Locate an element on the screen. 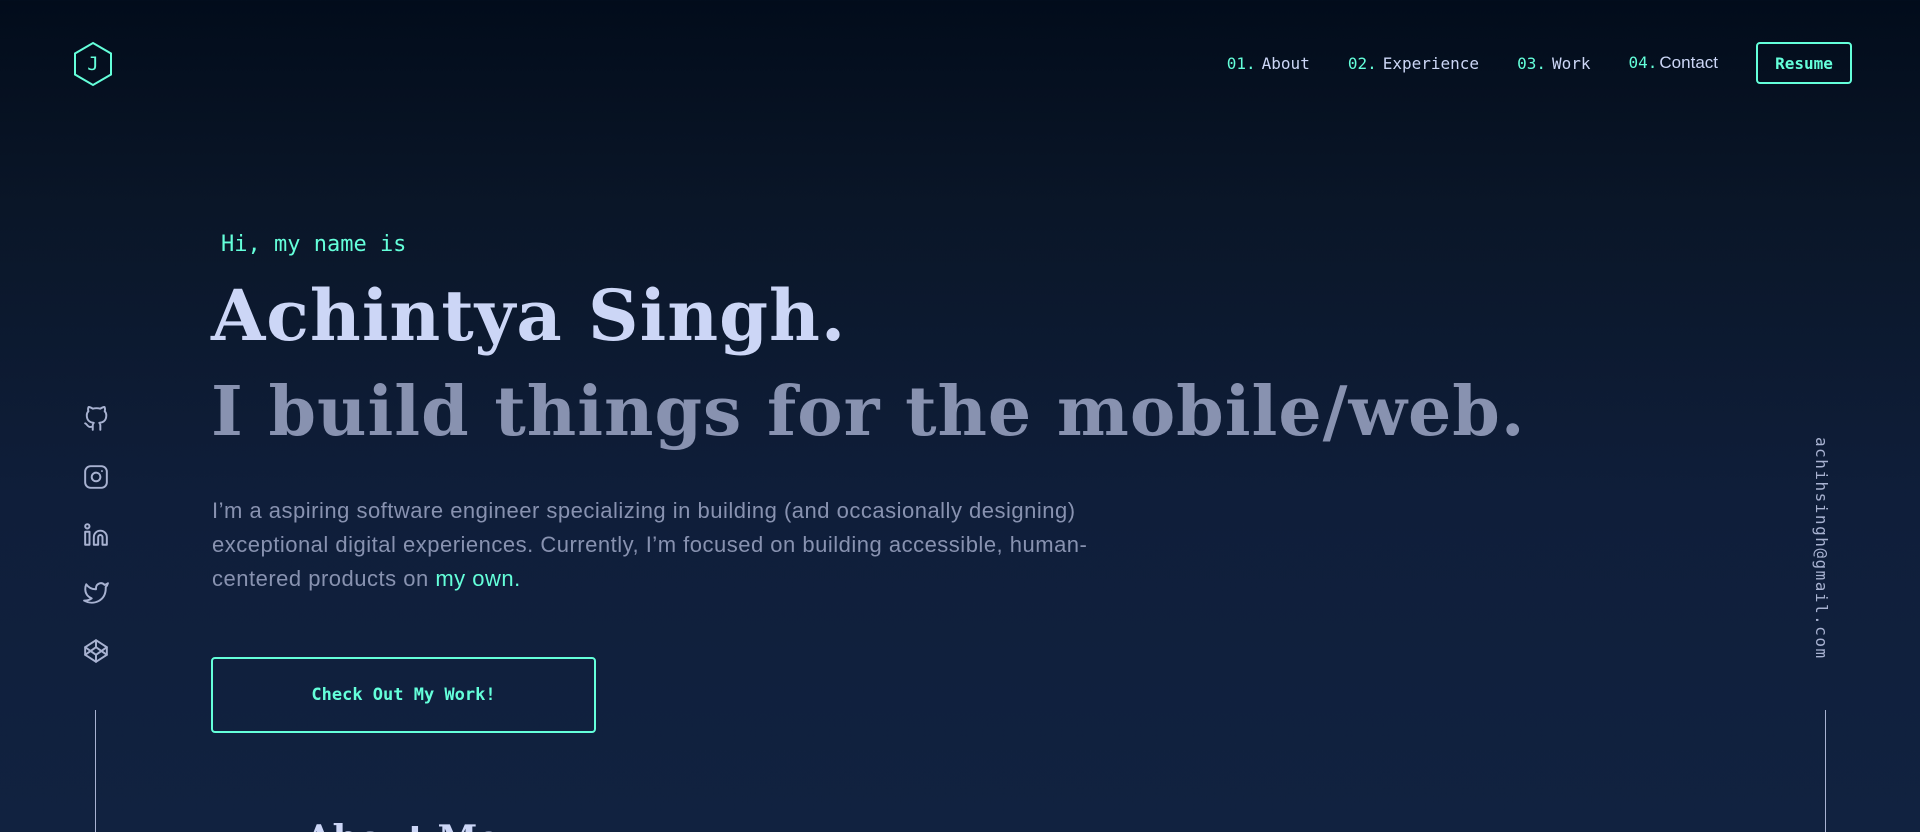  nav-item-about: 01. About is located at coordinates (1268, 63).